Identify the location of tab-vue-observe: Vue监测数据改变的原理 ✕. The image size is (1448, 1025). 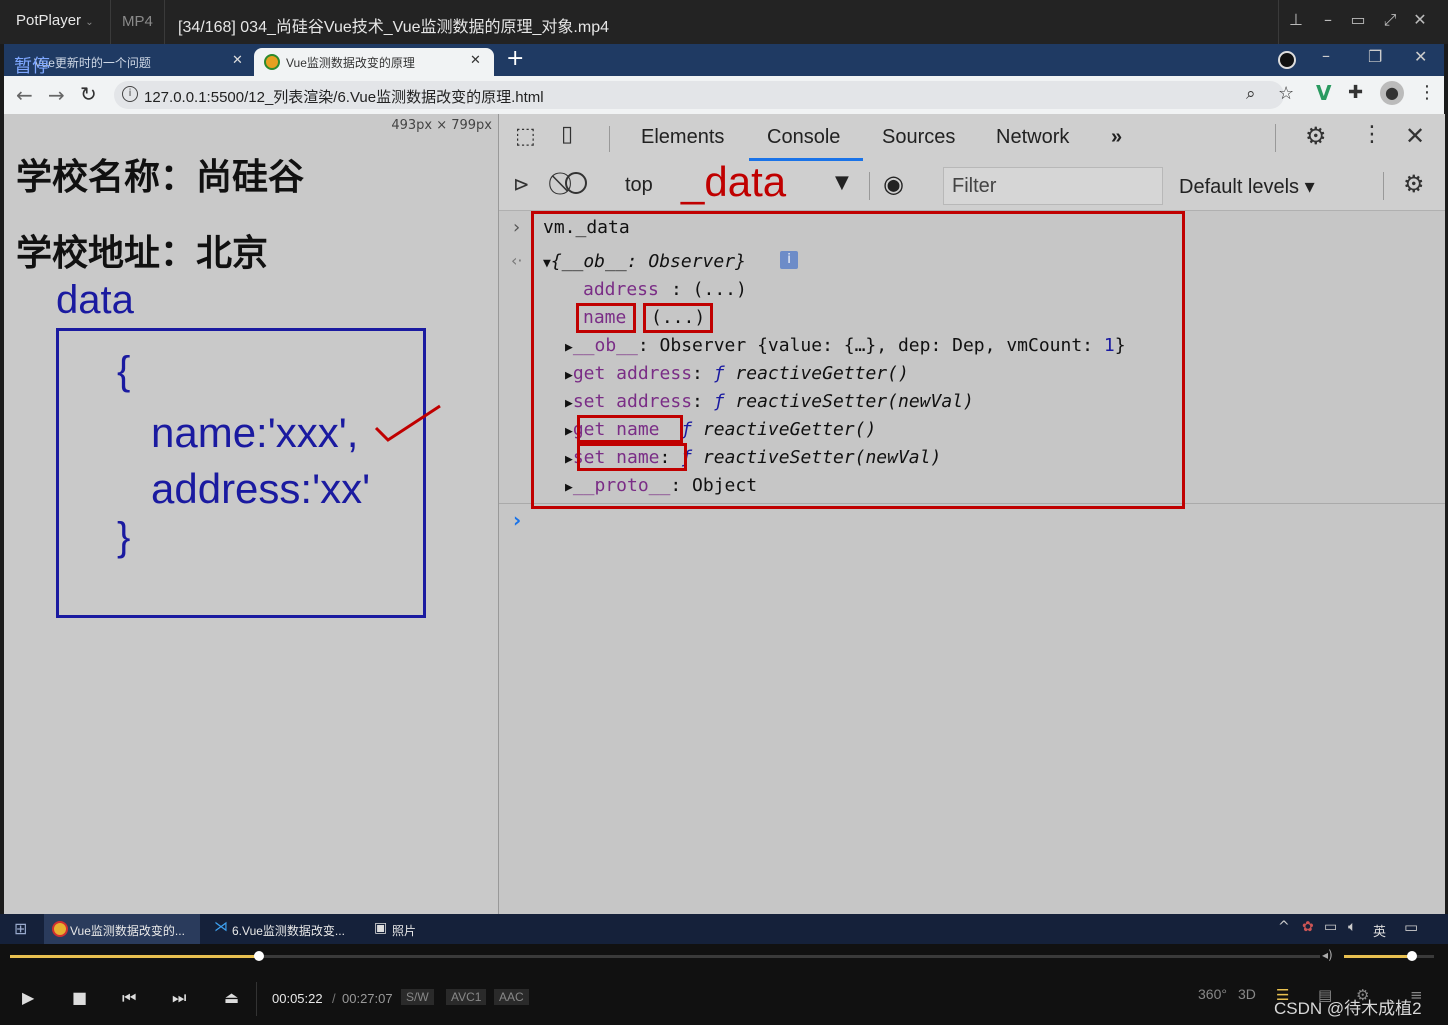
(374, 62).